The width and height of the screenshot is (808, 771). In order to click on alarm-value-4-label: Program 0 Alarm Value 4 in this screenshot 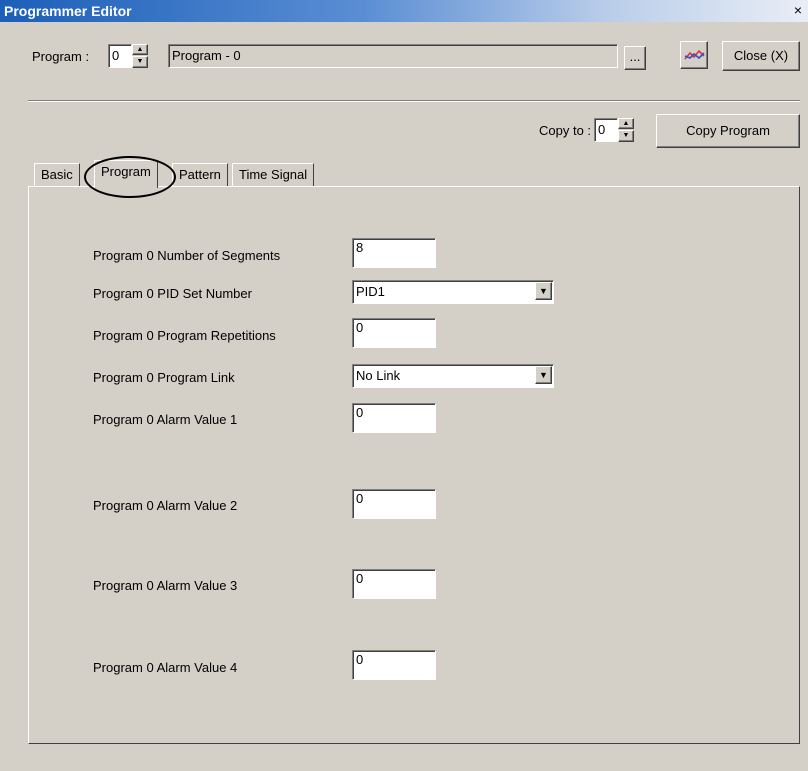, I will do `click(165, 667)`.